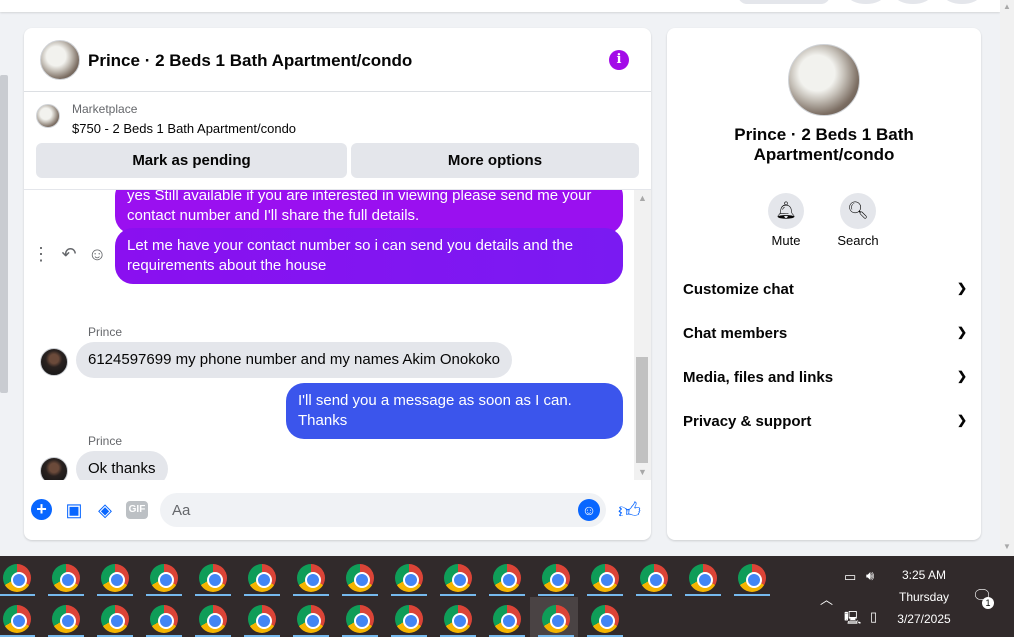 This screenshot has height=637, width=1014. What do you see at coordinates (137, 510) in the screenshot?
I see `gif-icon: GIF` at bounding box center [137, 510].